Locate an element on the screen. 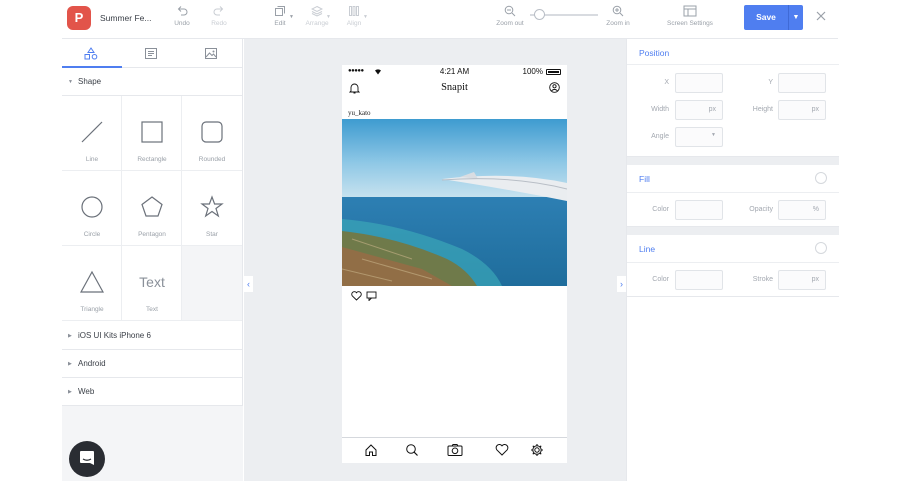 This screenshot has height=481, width=900. y-input is located at coordinates (802, 83).